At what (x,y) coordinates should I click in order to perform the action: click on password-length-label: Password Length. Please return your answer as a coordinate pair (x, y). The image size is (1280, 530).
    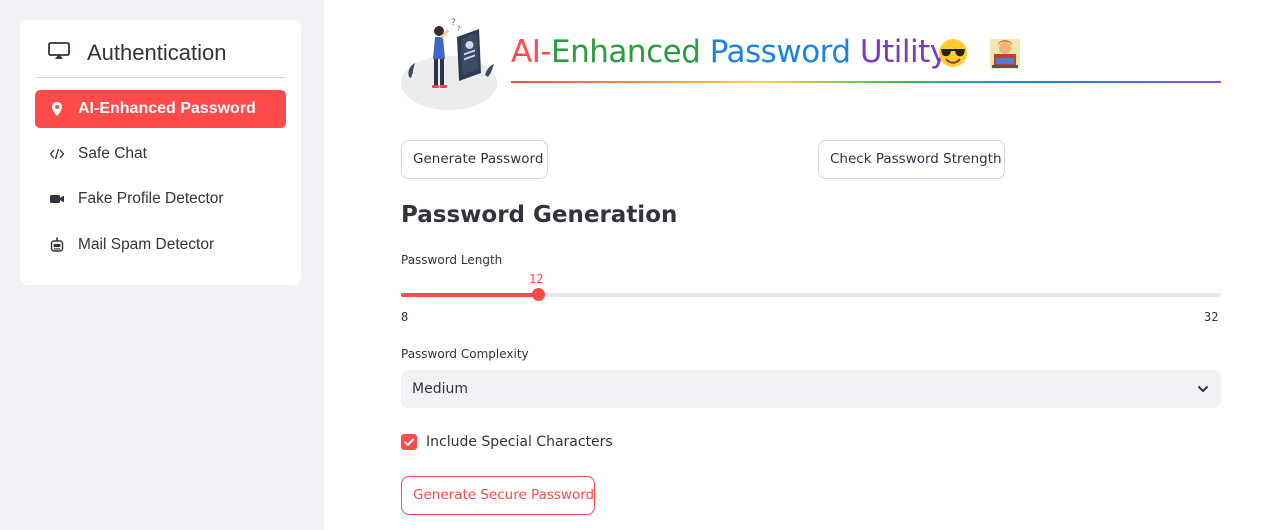
    Looking at the image, I should click on (452, 260).